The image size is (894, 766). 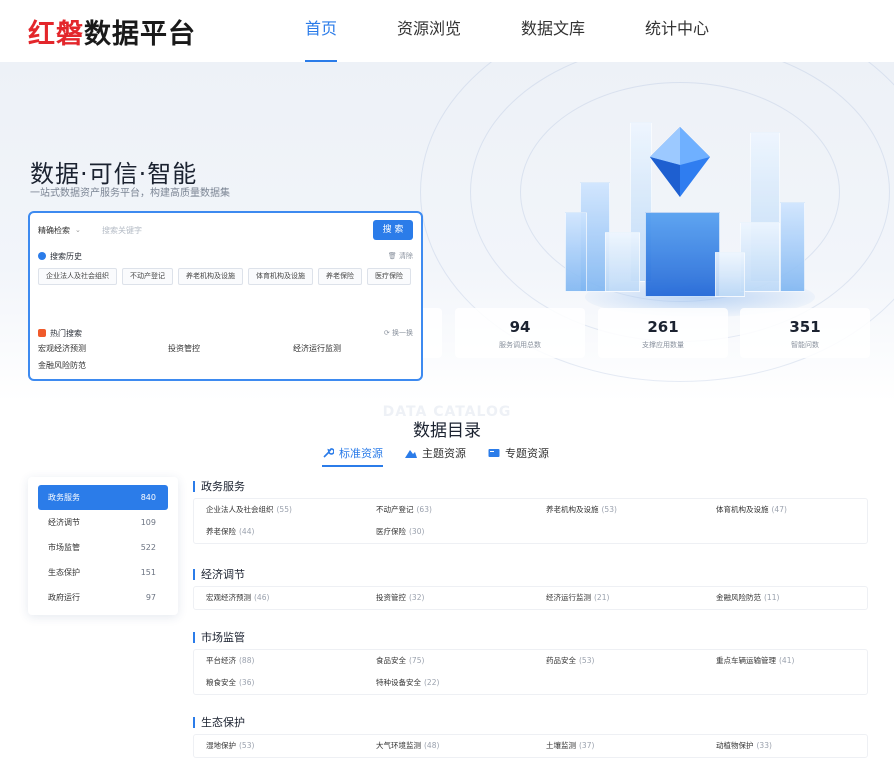 I want to click on catalog-item-name: 投资管控, so click(x=391, y=597).